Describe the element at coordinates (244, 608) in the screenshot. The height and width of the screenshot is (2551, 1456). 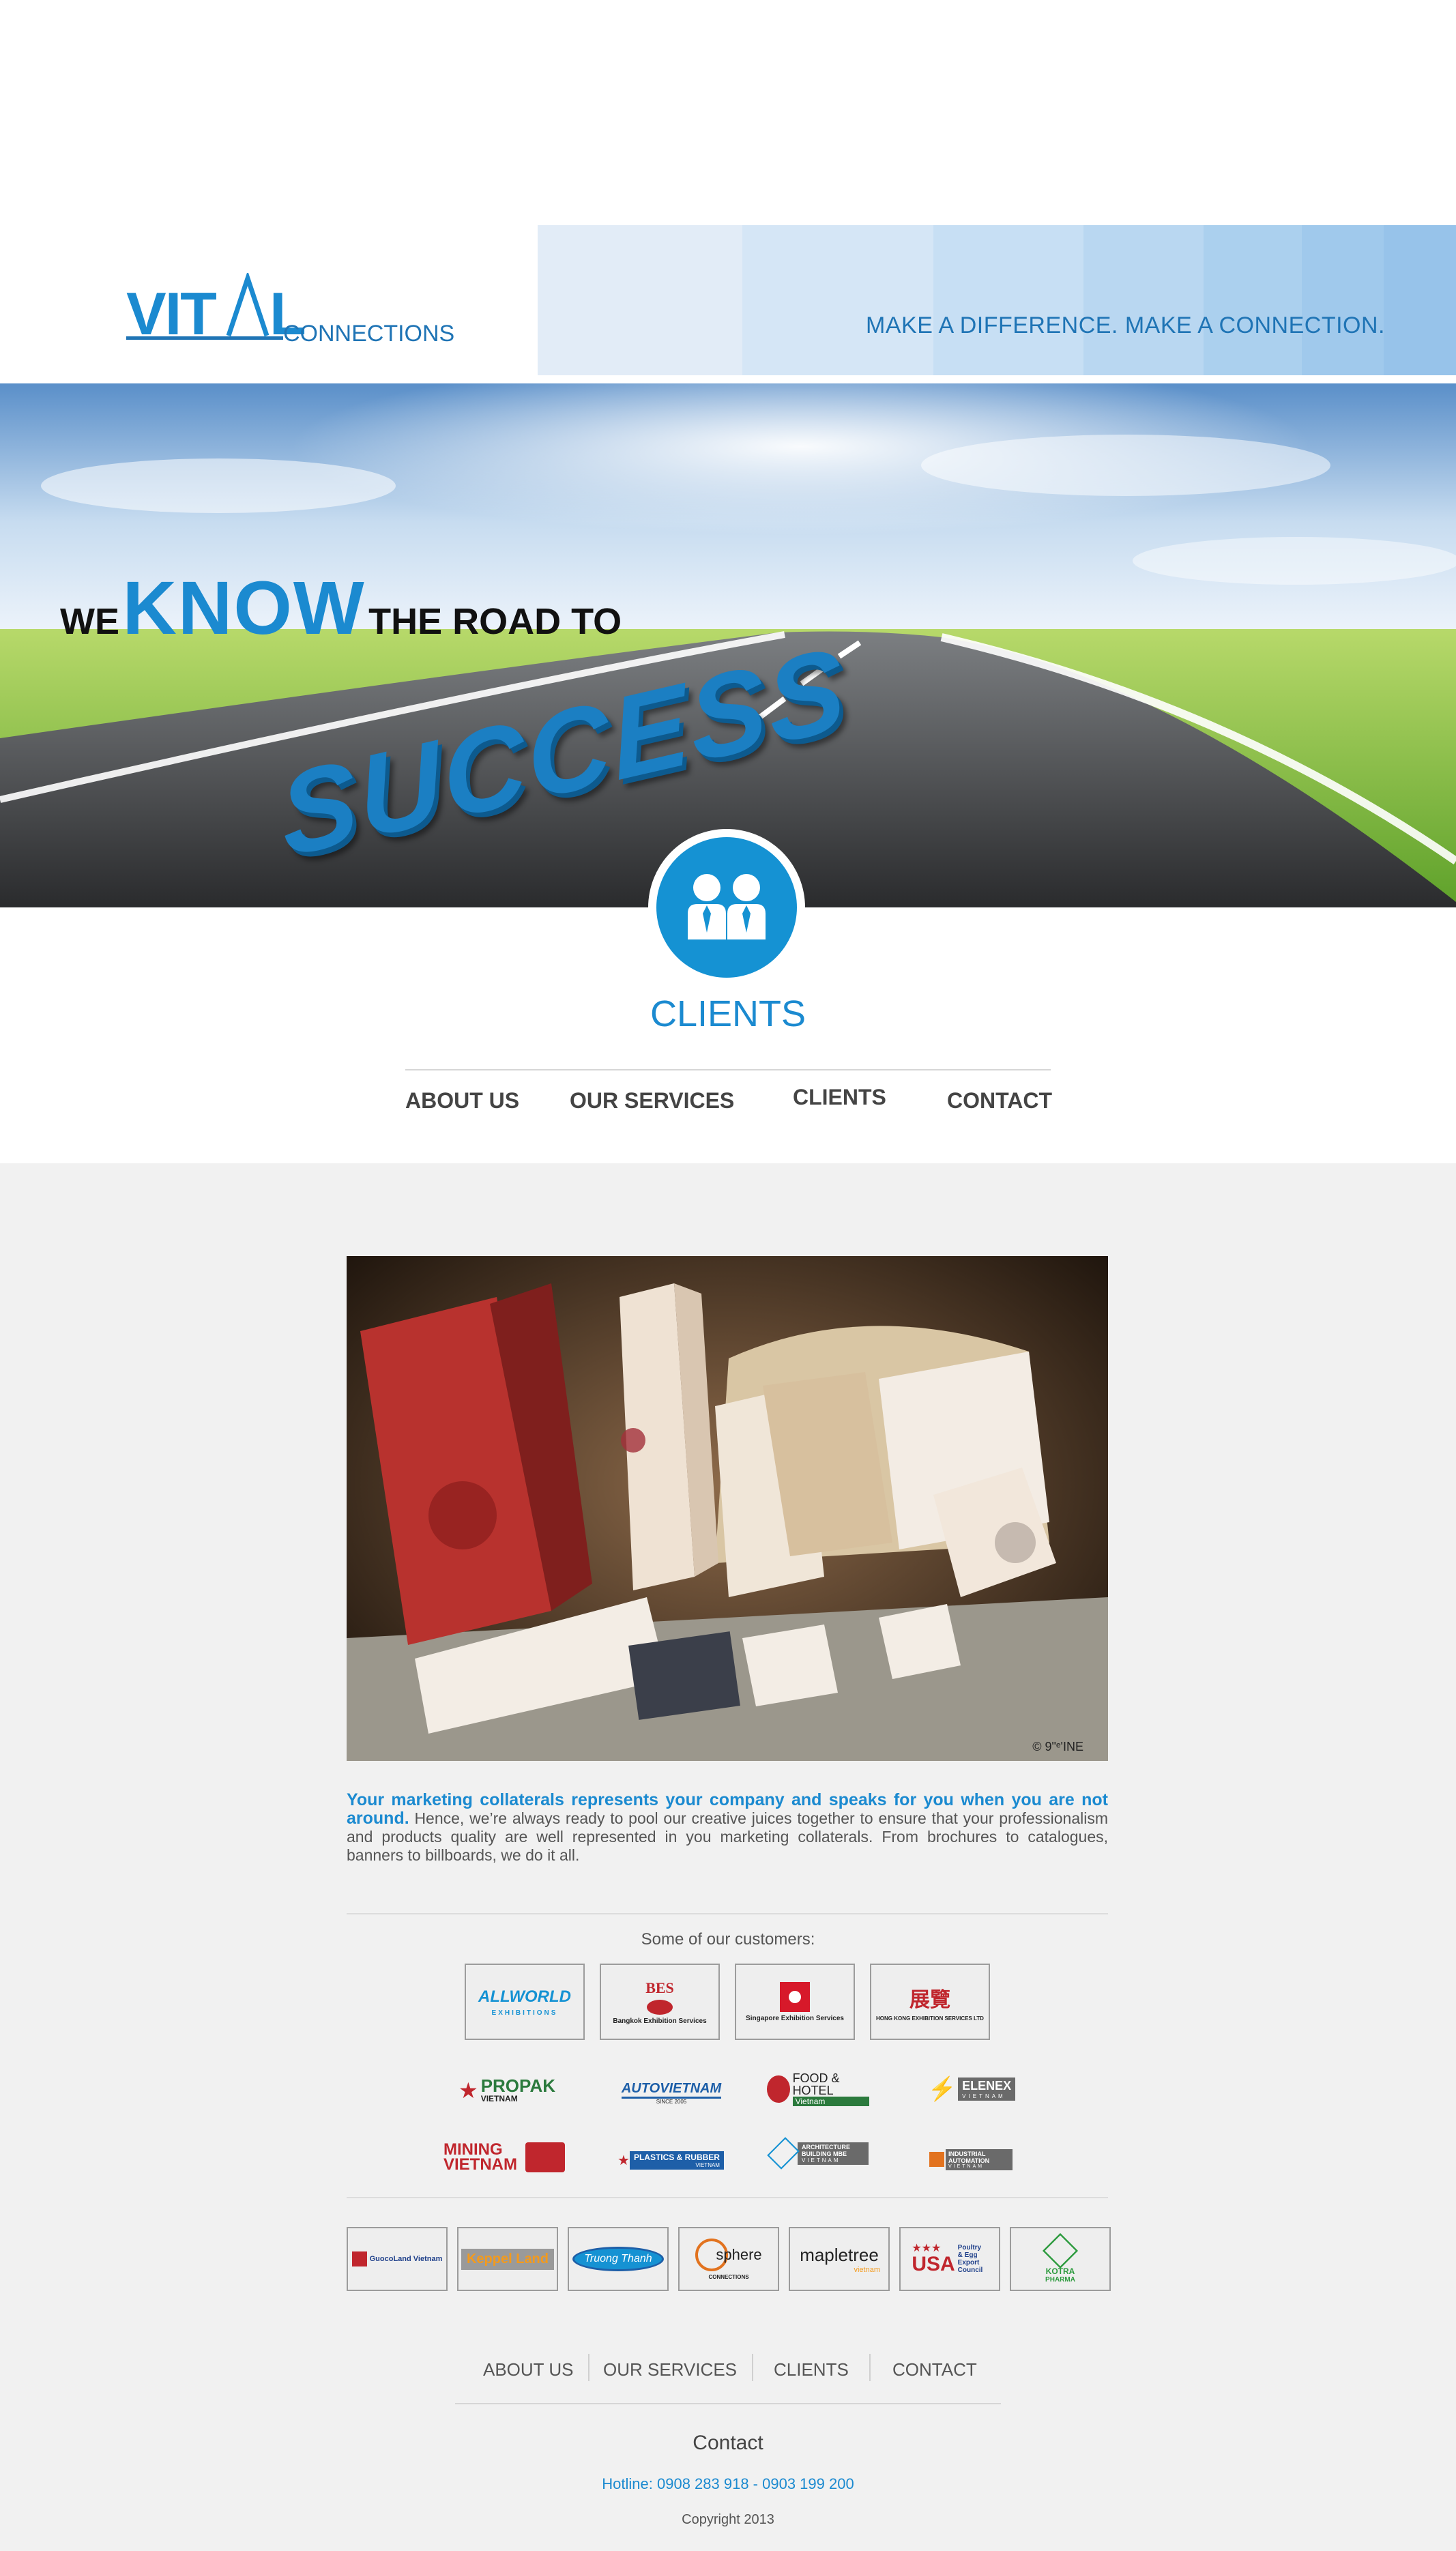
I see `hero-highlight: KNOW` at that location.